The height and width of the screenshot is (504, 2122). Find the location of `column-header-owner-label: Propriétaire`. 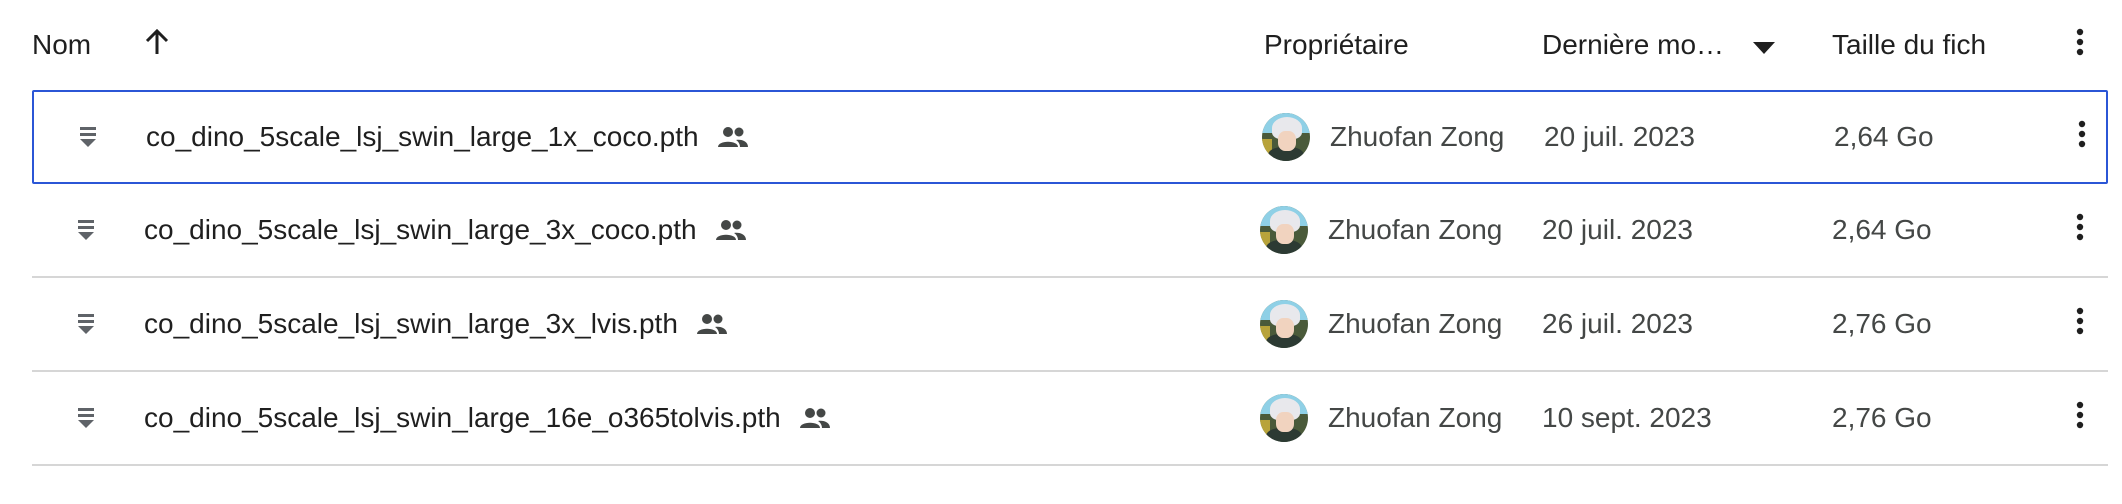

column-header-owner-label: Propriétaire is located at coordinates (1336, 44).